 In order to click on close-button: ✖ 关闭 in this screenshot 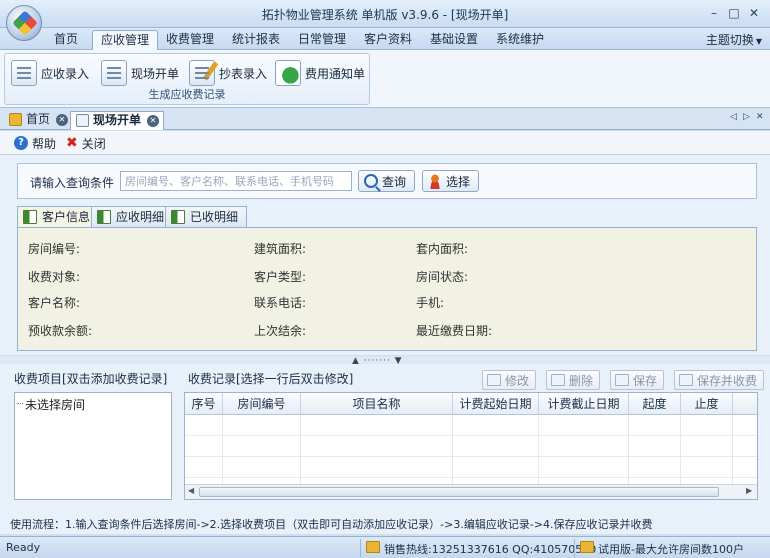, I will do `click(86, 143)`.